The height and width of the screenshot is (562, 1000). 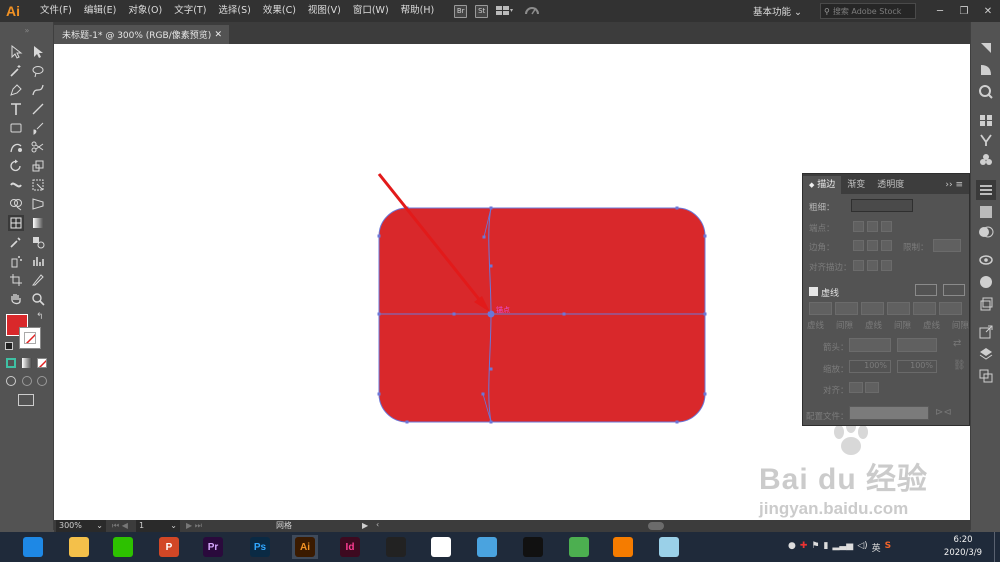 I want to click on hand-icon, so click(x=16, y=299).